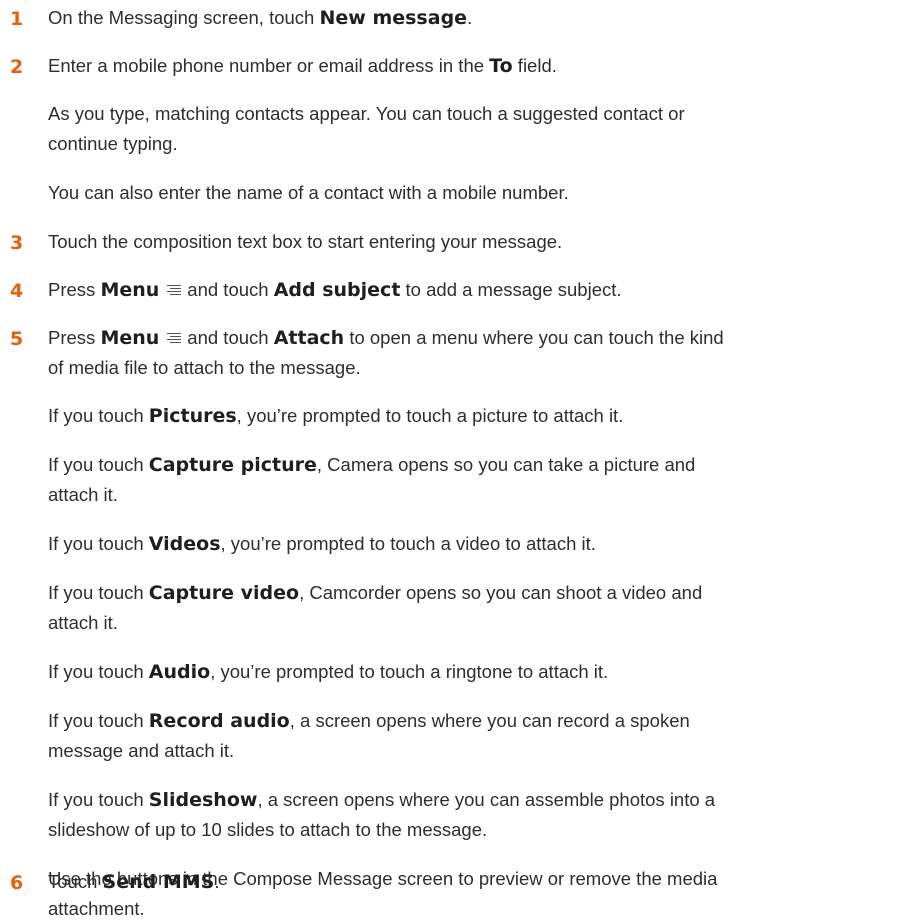 The height and width of the screenshot is (923, 905). Describe the element at coordinates (17, 883) in the screenshot. I see `step-number: 6` at that location.